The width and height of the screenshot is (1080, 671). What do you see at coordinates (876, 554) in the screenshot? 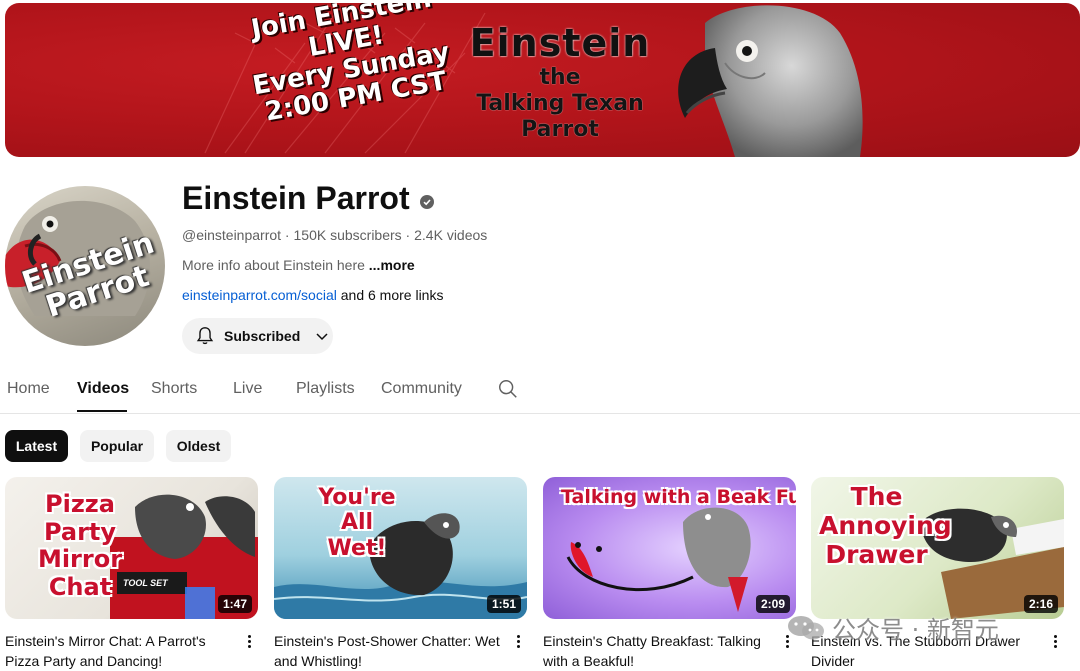
I see `thumbnail-title-line: Drawer` at bounding box center [876, 554].